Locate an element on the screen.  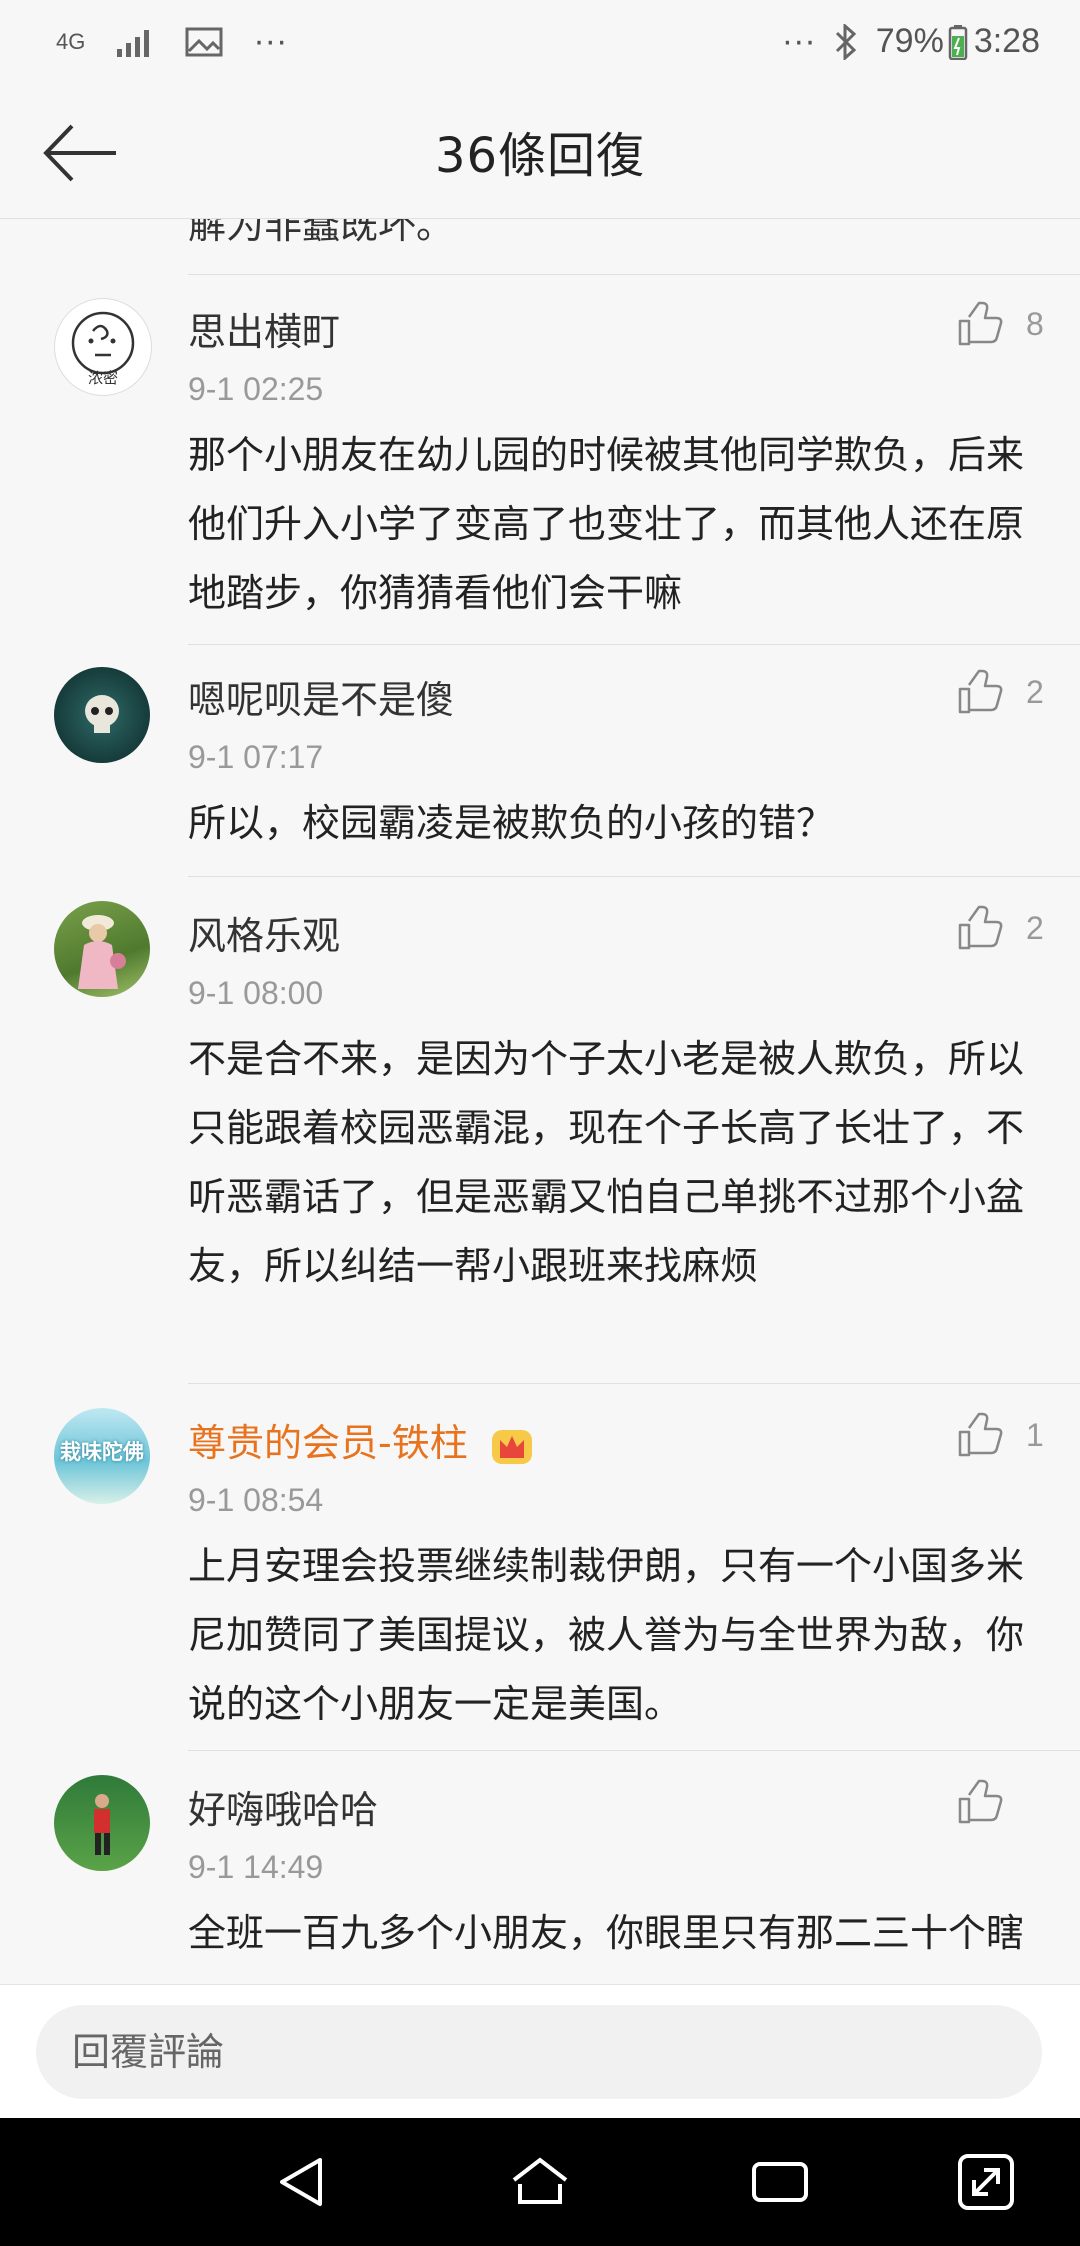
battery-icon is located at coordinates (958, 42).